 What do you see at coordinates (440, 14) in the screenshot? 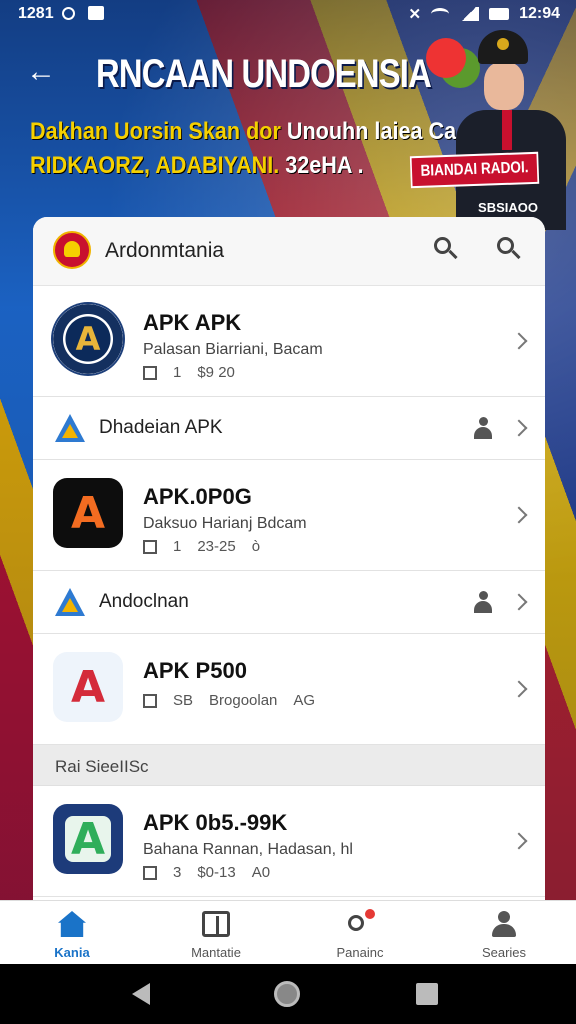
I see `wifi-icon` at bounding box center [440, 14].